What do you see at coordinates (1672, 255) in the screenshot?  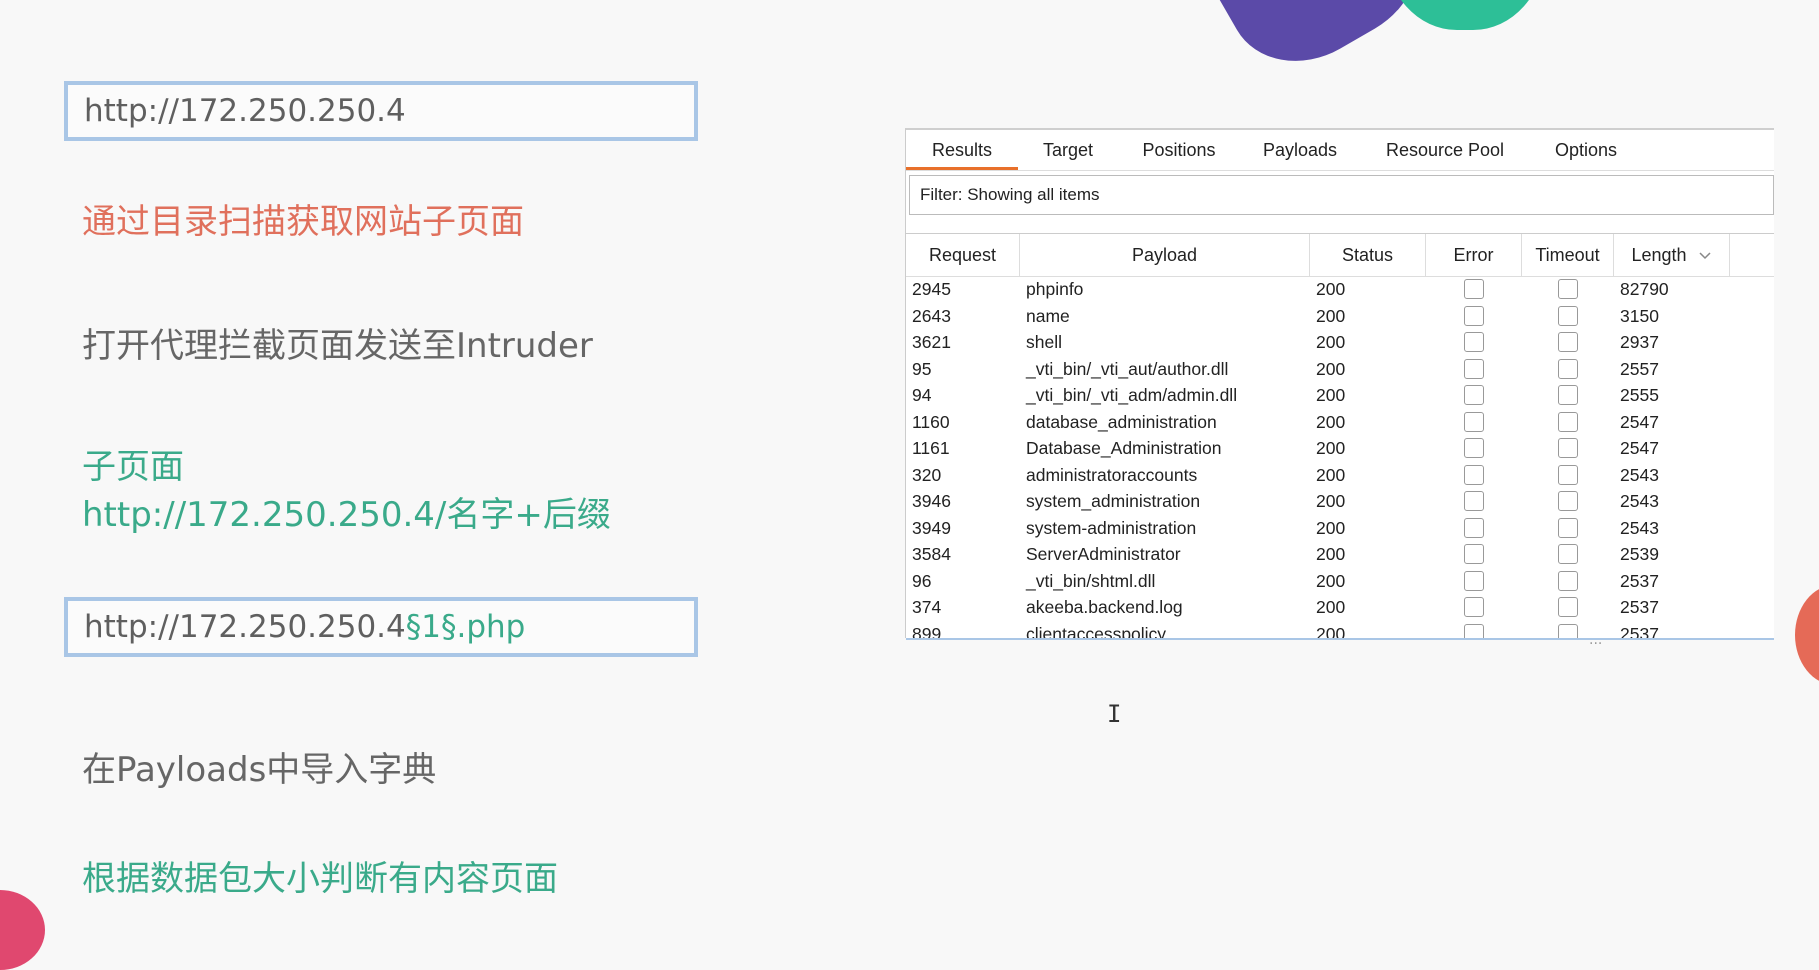 I see `column-header-length: Length` at bounding box center [1672, 255].